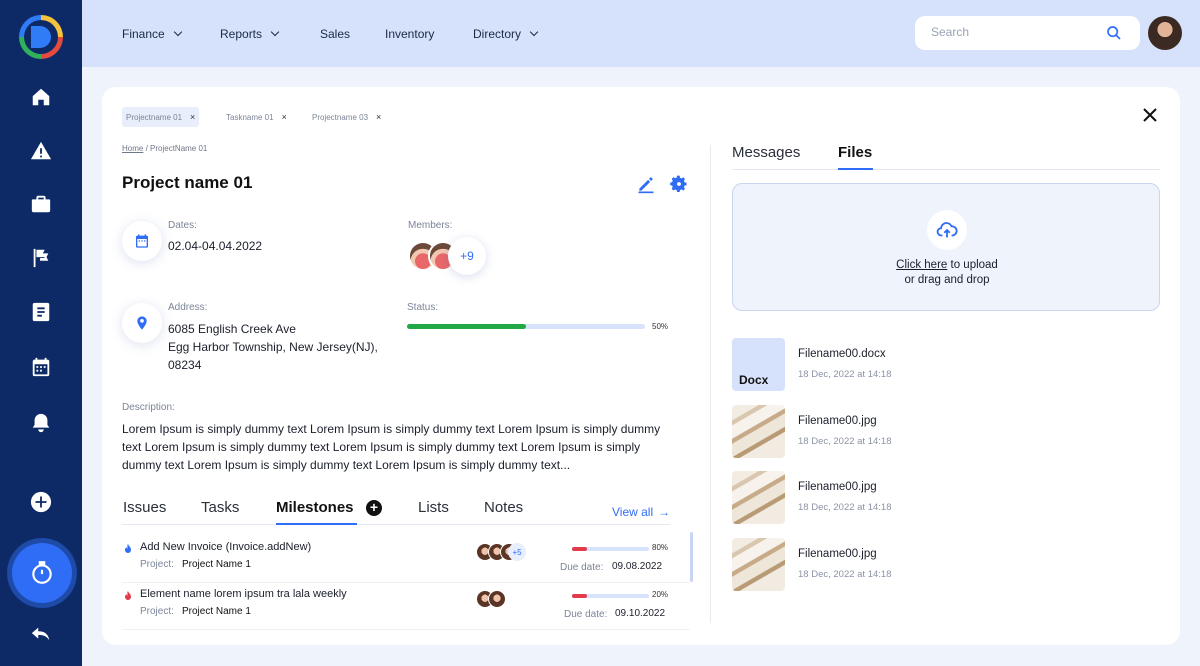 The width and height of the screenshot is (1200, 666). Describe the element at coordinates (503, 507) in the screenshot. I see `tab-notes: Notes` at that location.